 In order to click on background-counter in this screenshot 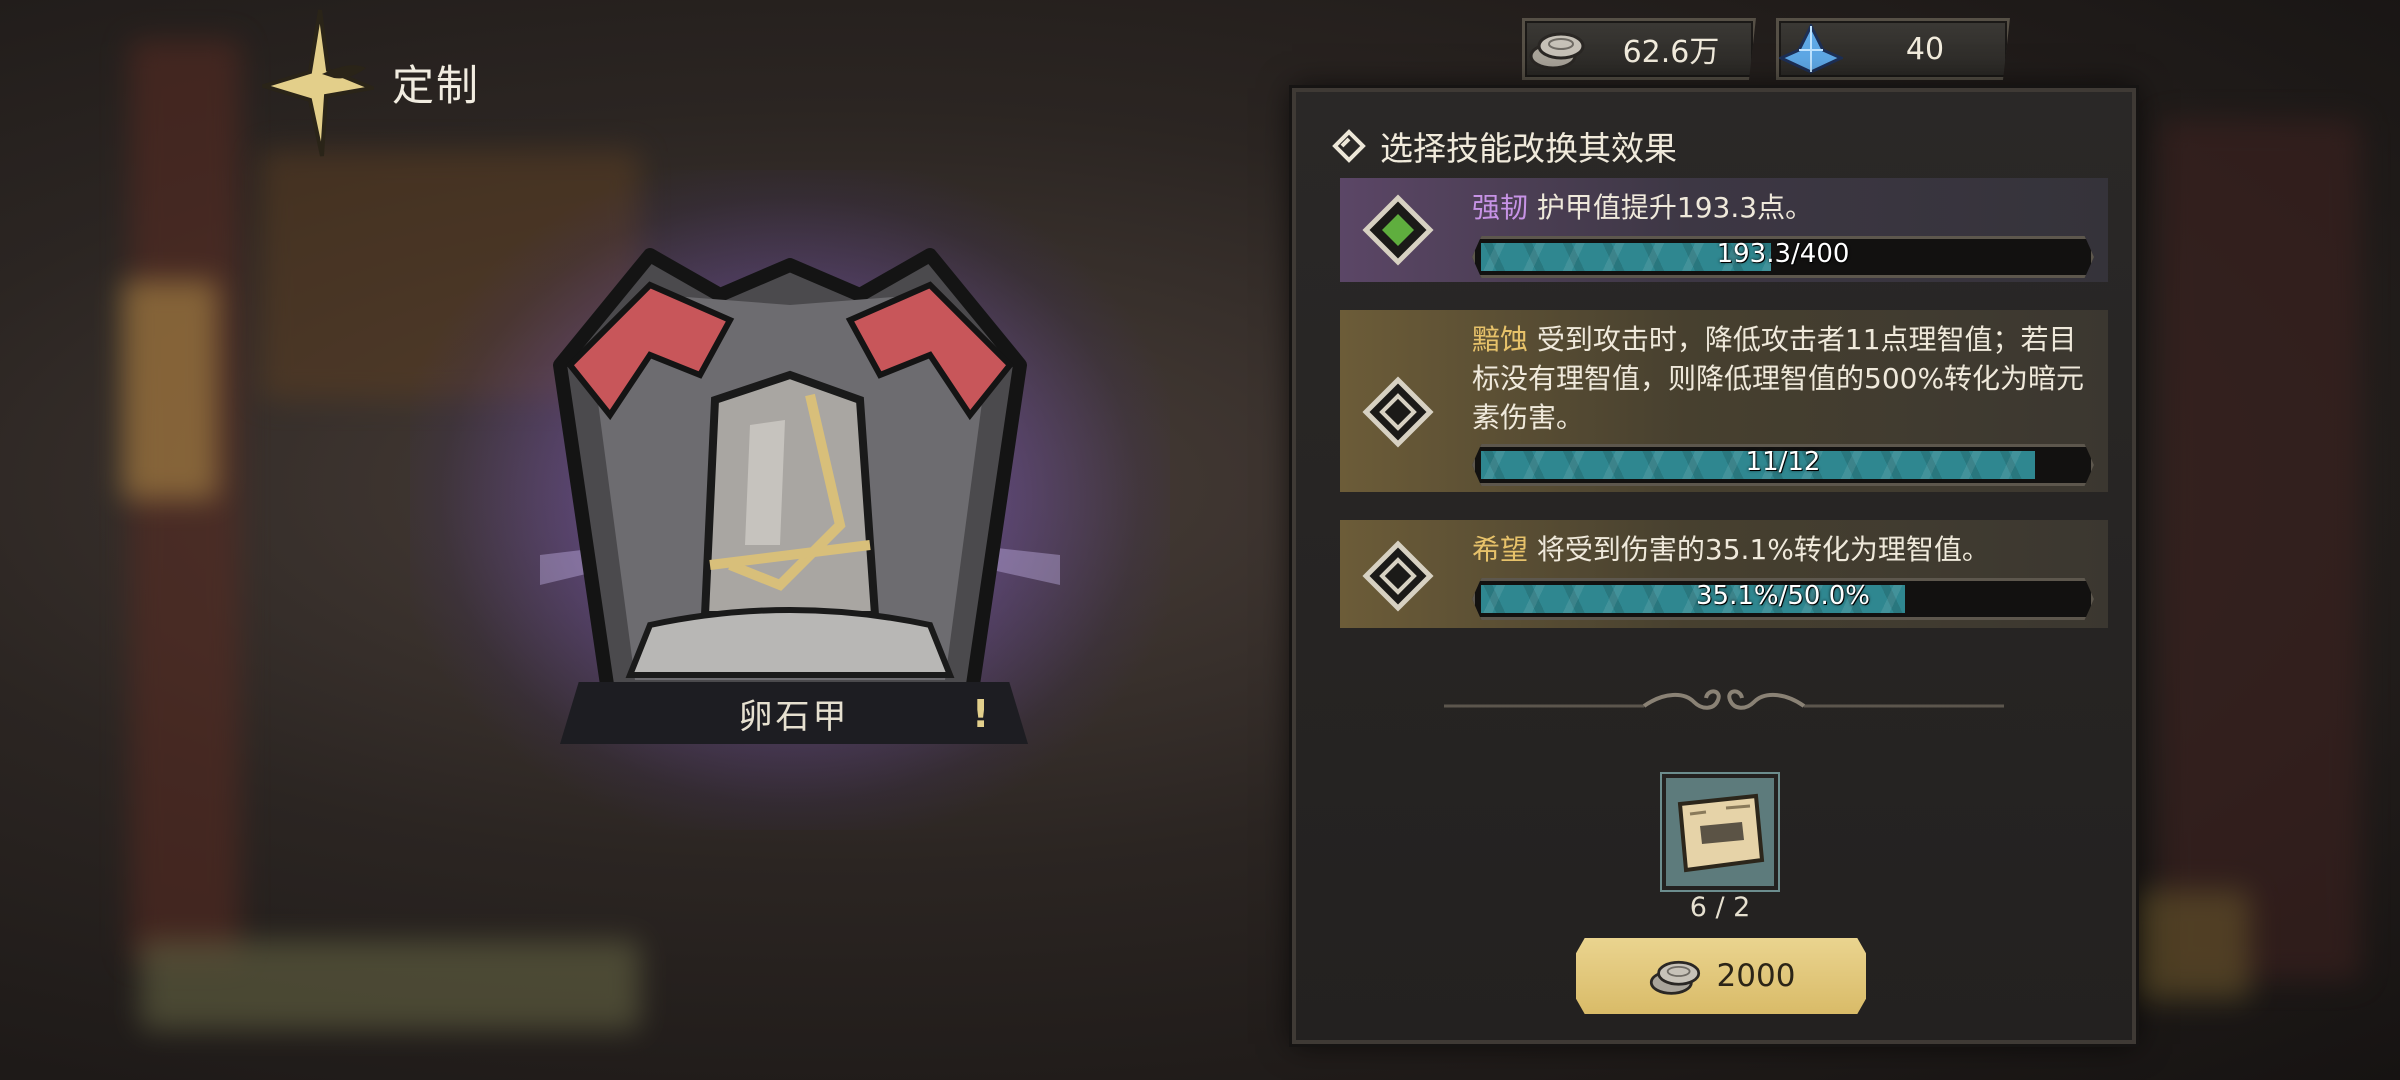, I will do `click(390, 985)`.